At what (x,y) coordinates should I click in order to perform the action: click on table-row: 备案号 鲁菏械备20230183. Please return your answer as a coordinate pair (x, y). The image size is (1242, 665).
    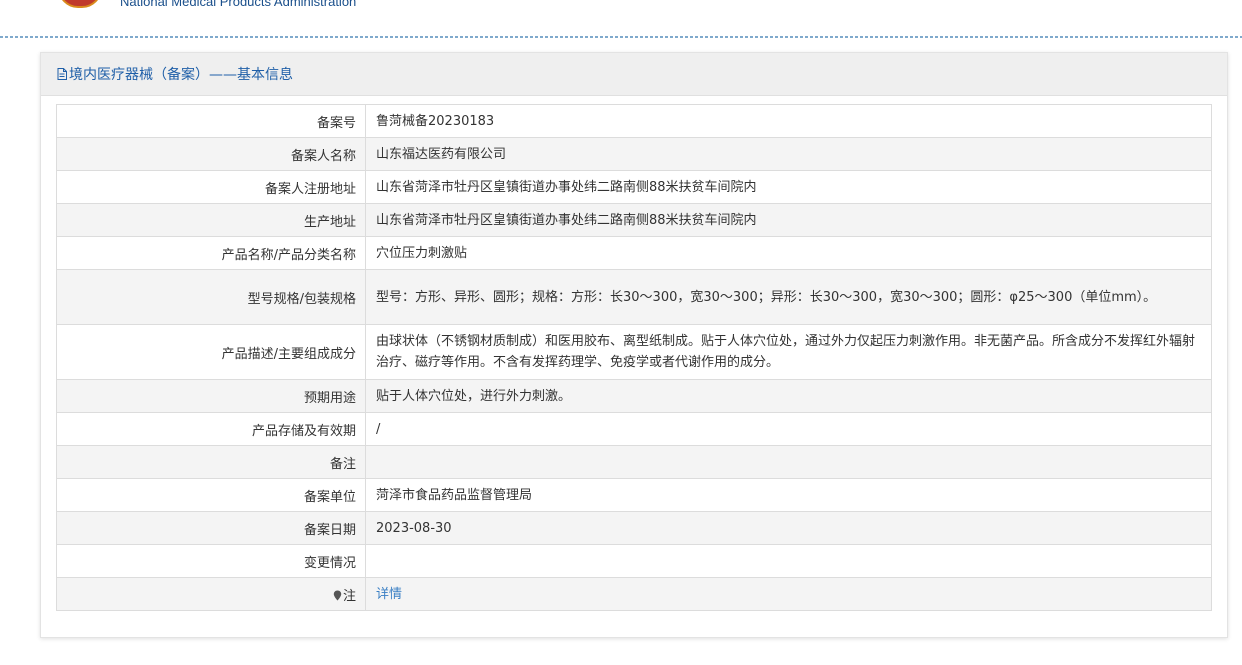
    Looking at the image, I should click on (634, 121).